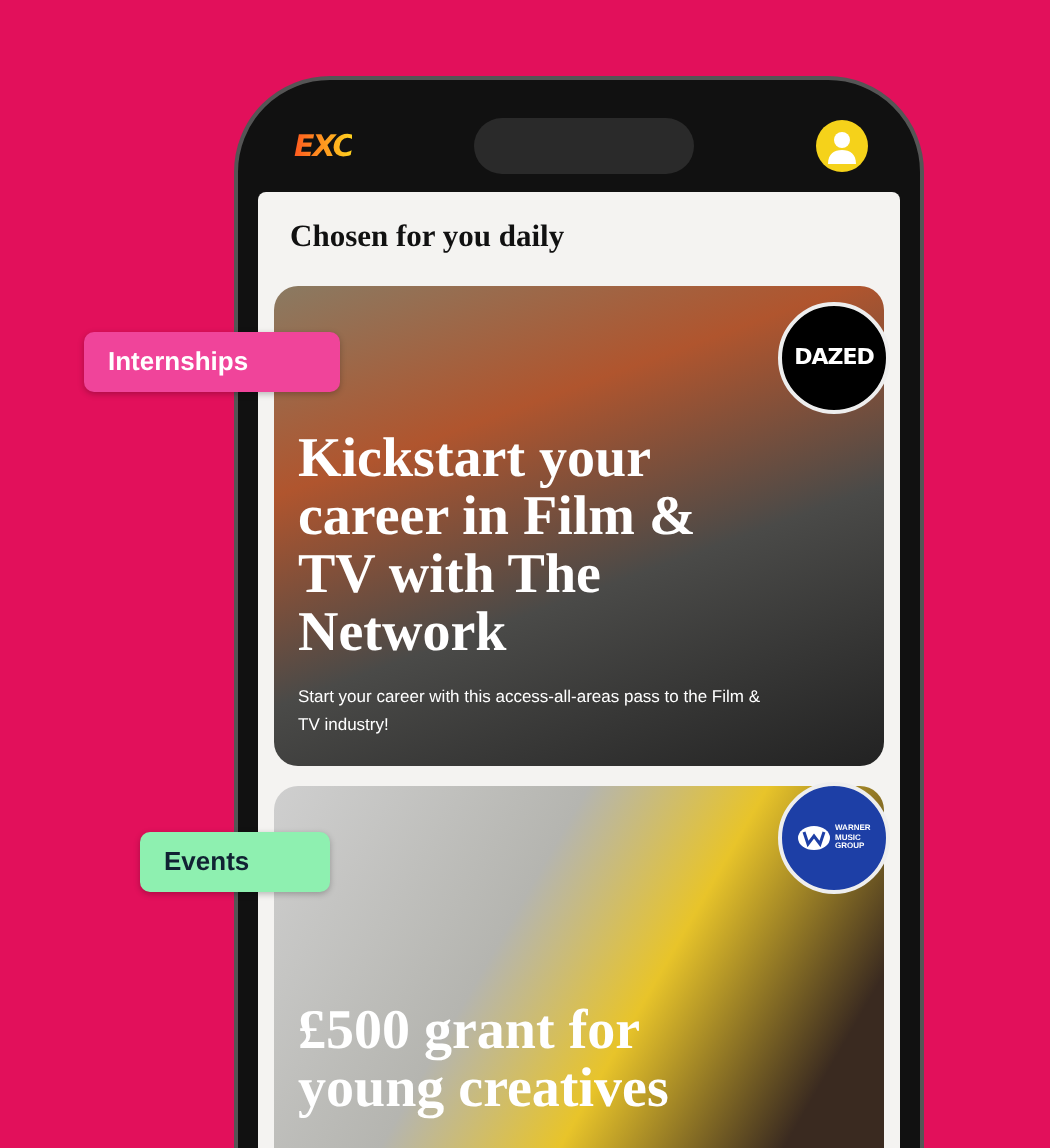 This screenshot has height=1148, width=1050. I want to click on card-title: £500 grant for young creatives, so click(484, 1059).